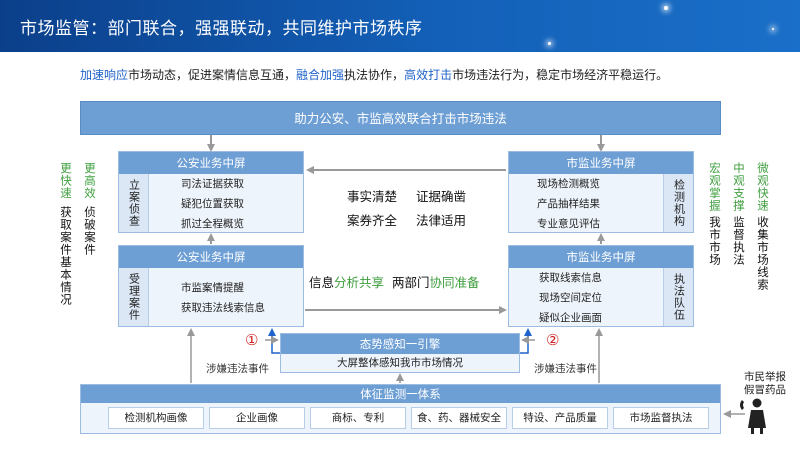 The image size is (800, 450). I want to click on left-event-label: 涉嫌违法事件, so click(237, 369).